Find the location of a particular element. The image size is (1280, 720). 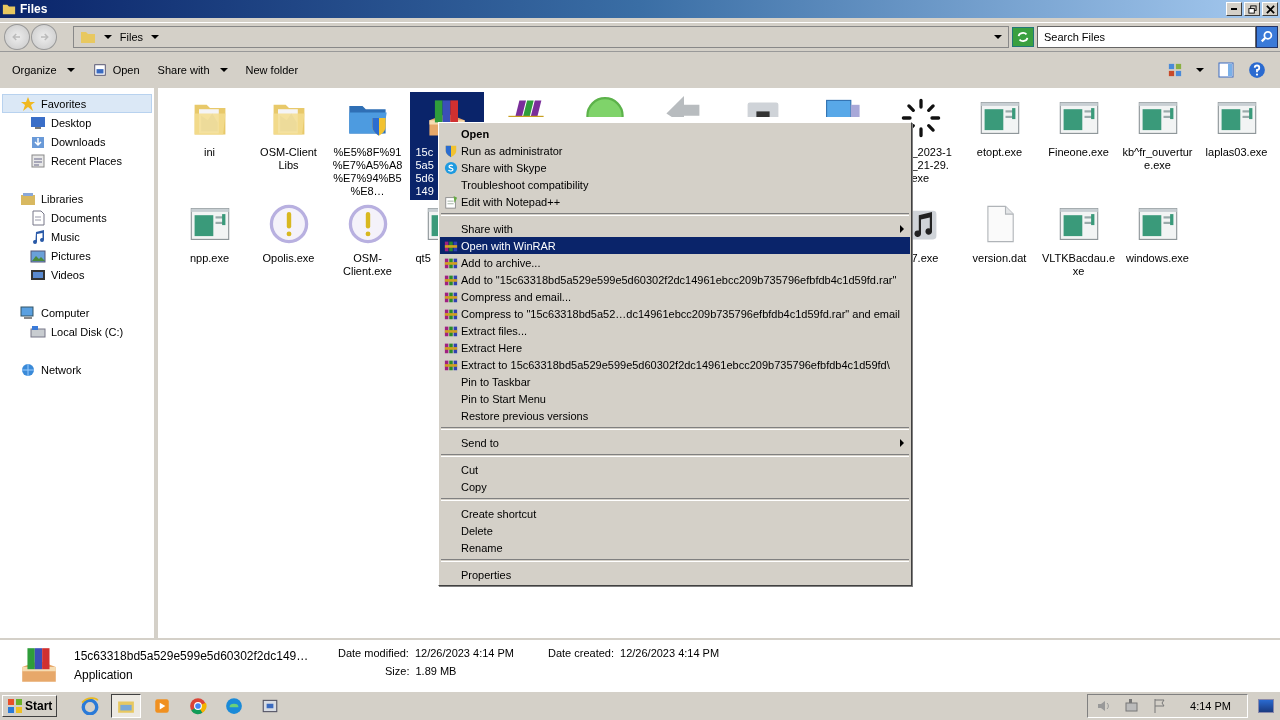

grid-icon is located at coordinates (1175, 70).